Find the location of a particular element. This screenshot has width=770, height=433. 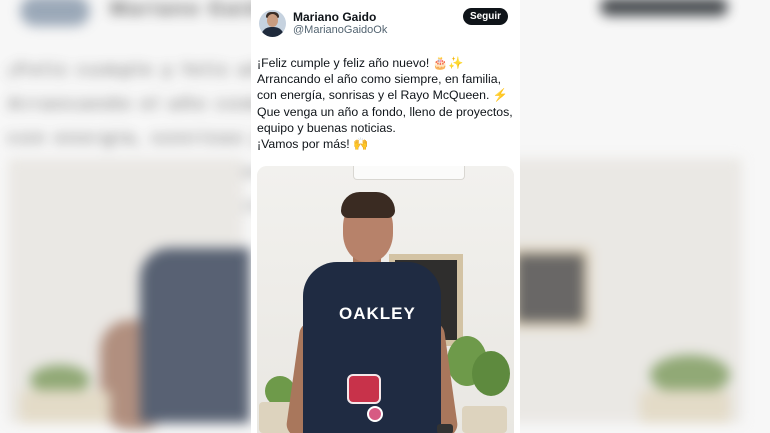

bg-follow-button is located at coordinates (664, 8).